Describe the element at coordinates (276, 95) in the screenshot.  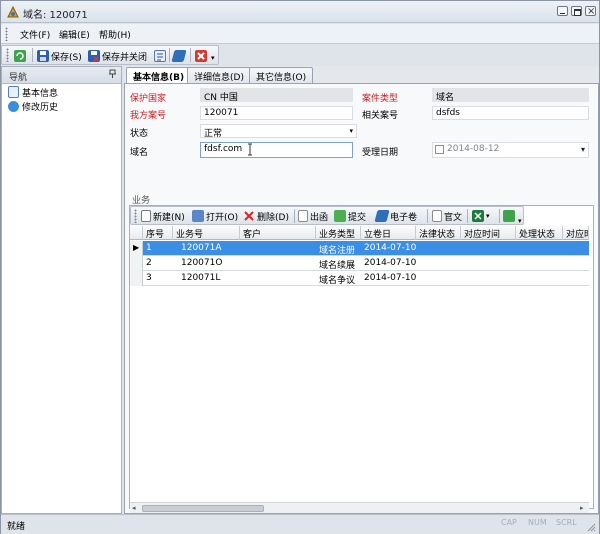
I see `protect-country-field: CN 中国` at that location.